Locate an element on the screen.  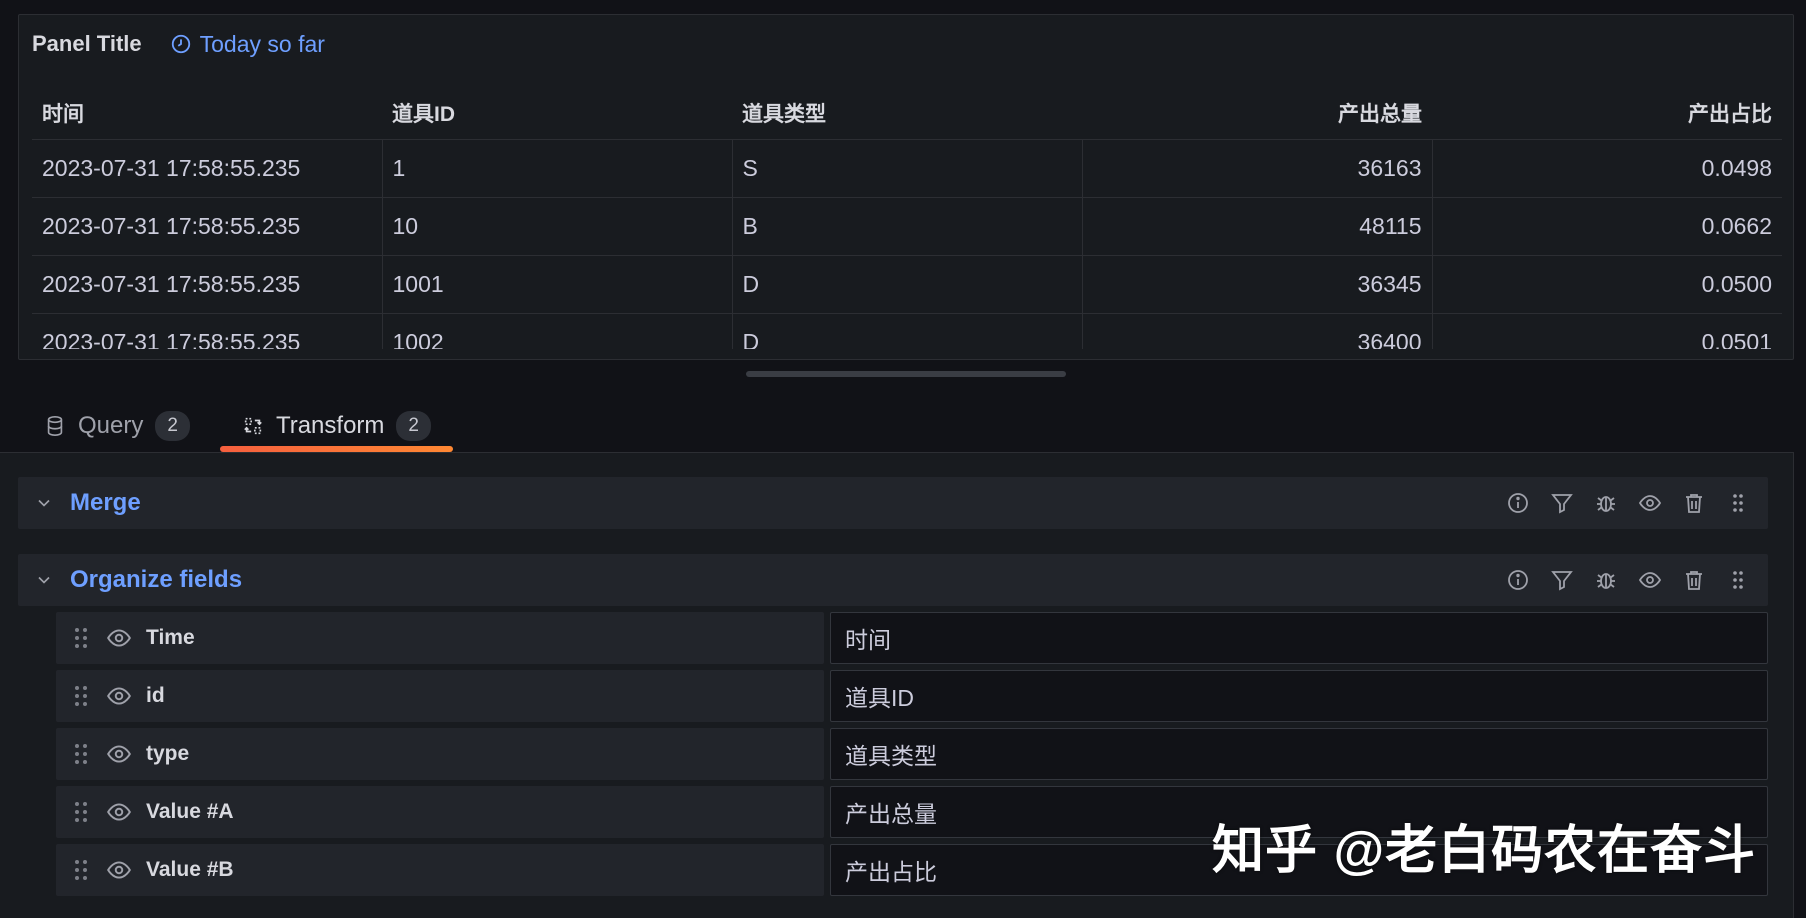
field-name: id is located at coordinates (155, 695).